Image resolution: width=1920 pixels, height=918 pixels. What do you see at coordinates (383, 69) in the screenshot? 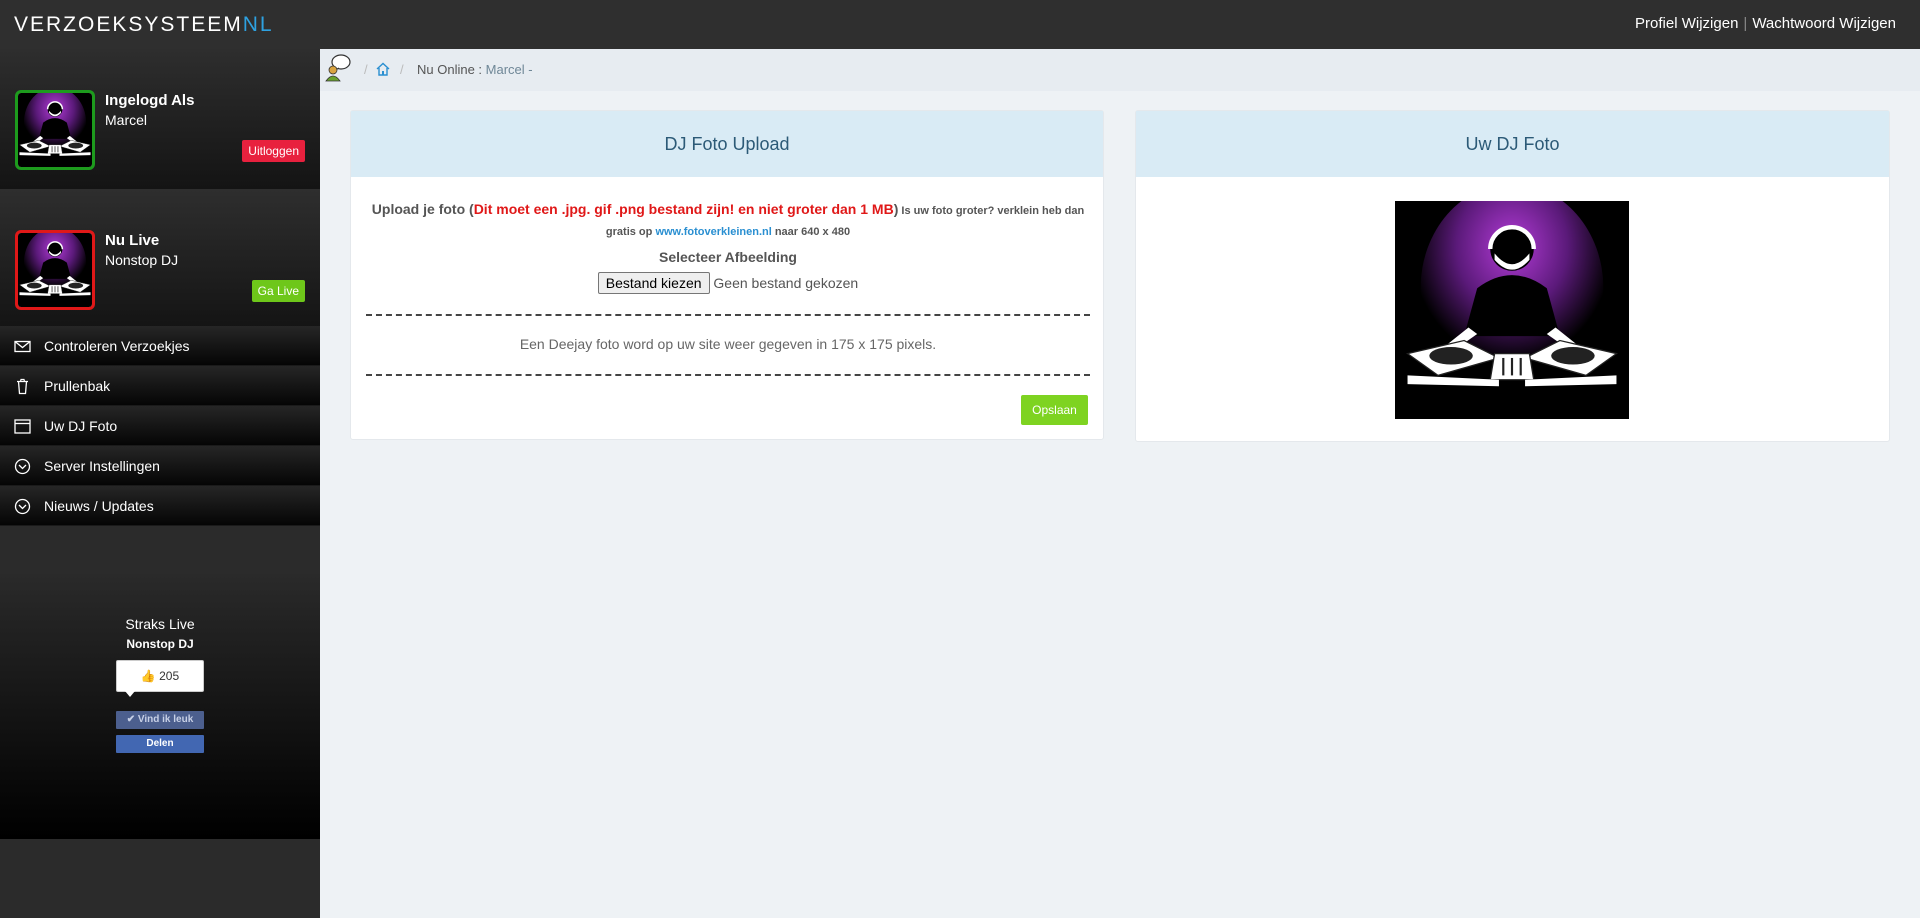
I see `home-icon` at bounding box center [383, 69].